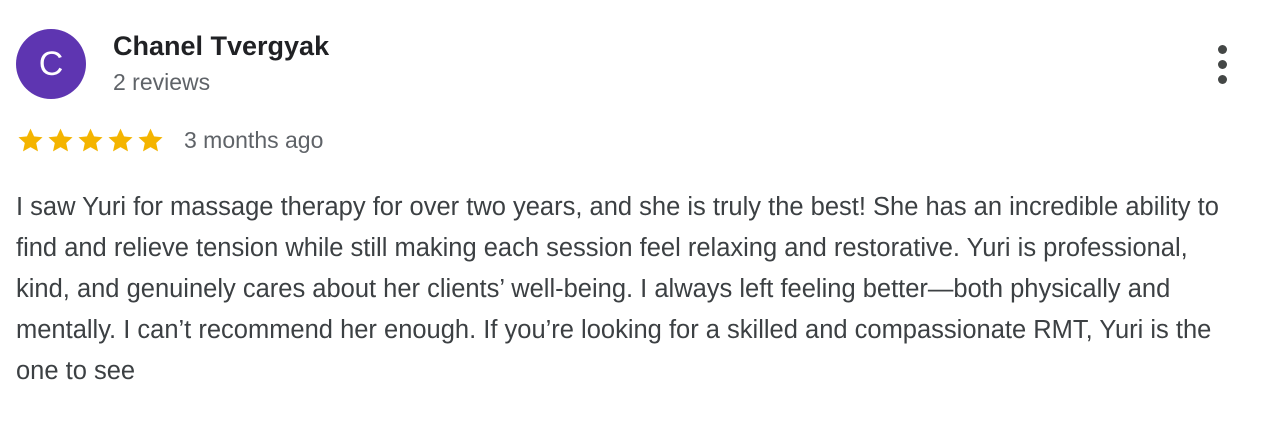 The width and height of the screenshot is (1266, 432). I want to click on avatar-initial: C, so click(51, 64).